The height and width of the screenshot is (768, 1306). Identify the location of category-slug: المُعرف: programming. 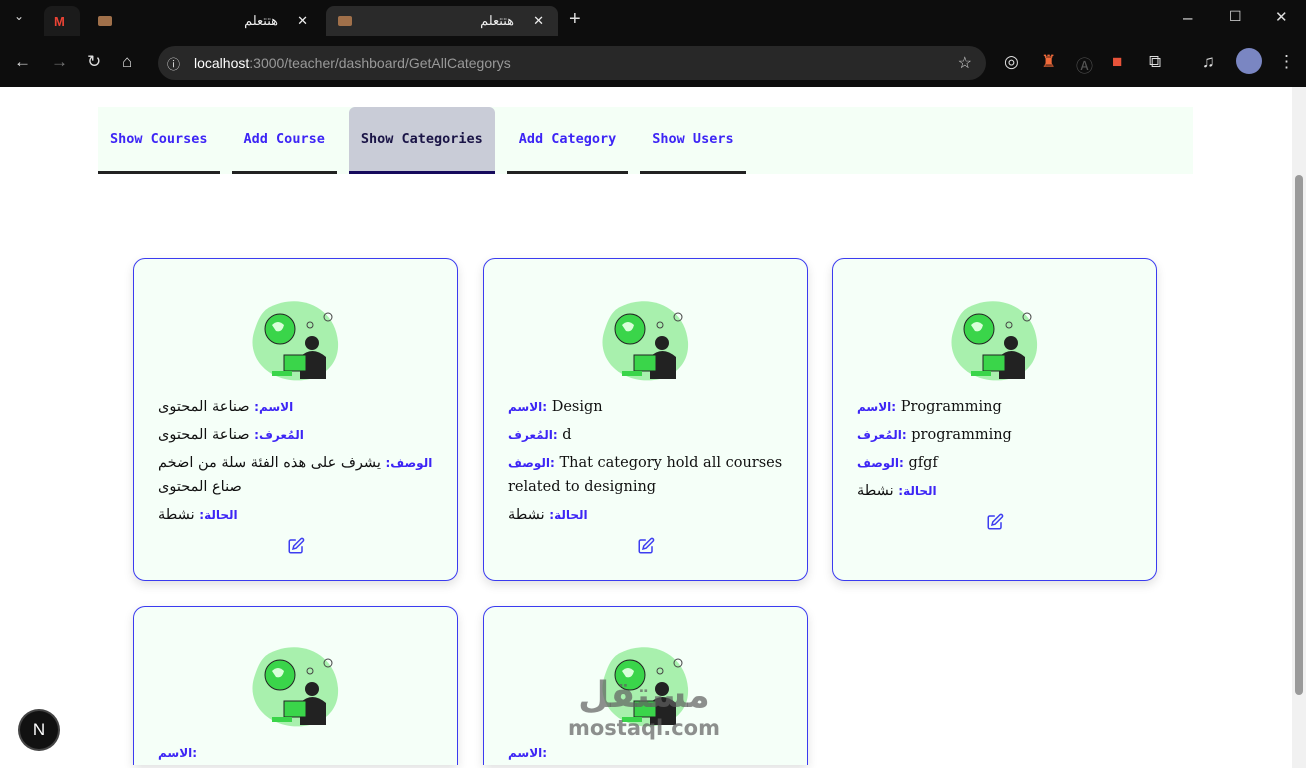
(994, 435).